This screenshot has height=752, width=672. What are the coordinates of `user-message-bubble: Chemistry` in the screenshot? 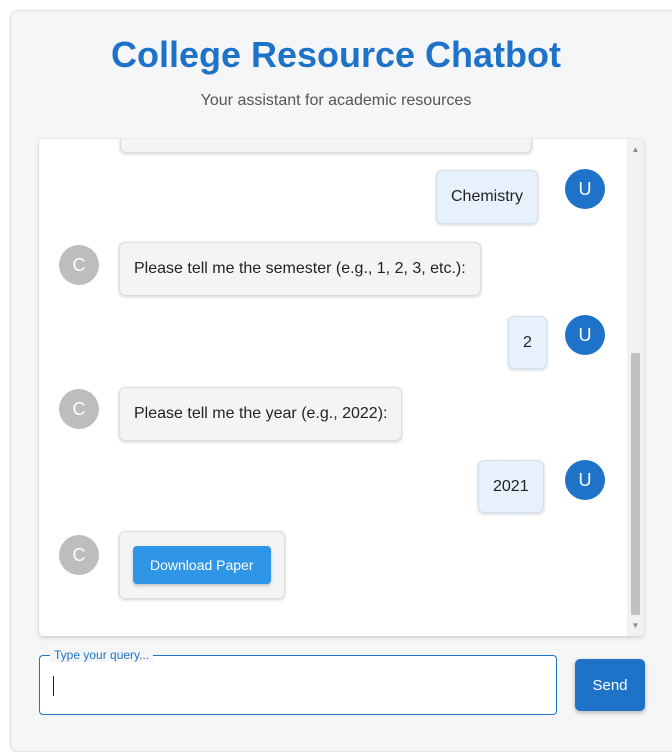 It's located at (487, 197).